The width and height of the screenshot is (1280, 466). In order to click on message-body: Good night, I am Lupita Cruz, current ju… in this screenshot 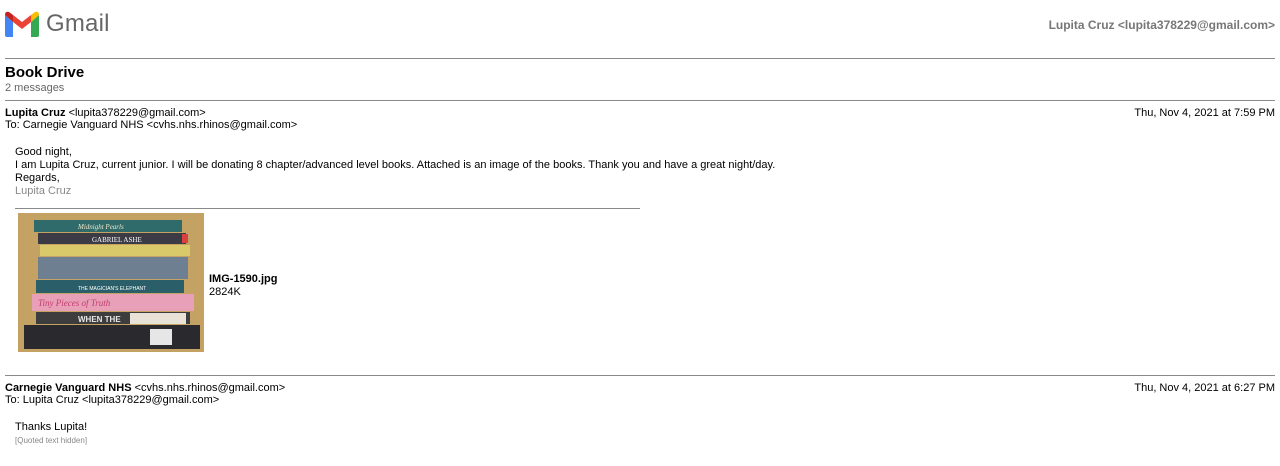, I will do `click(395, 172)`.